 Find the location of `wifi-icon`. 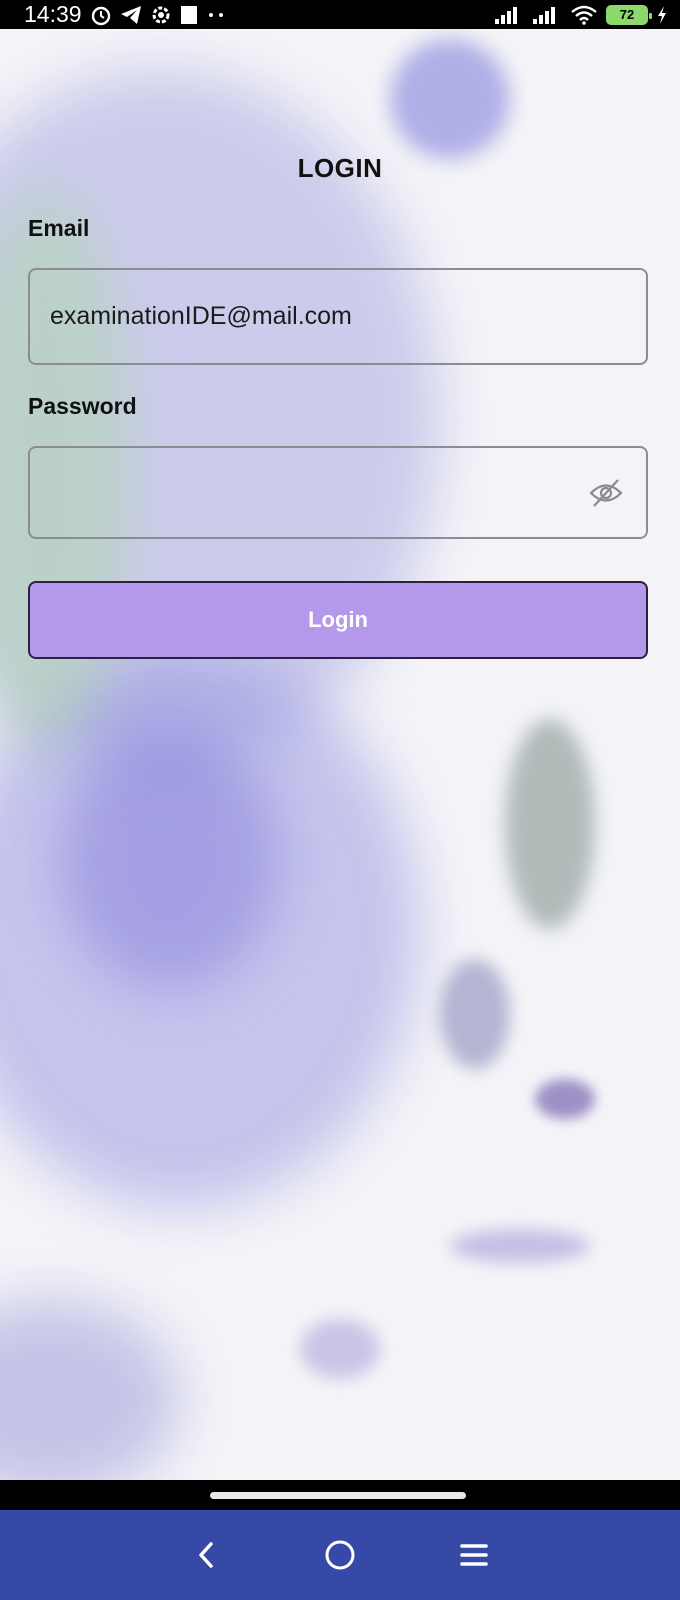

wifi-icon is located at coordinates (584, 15).